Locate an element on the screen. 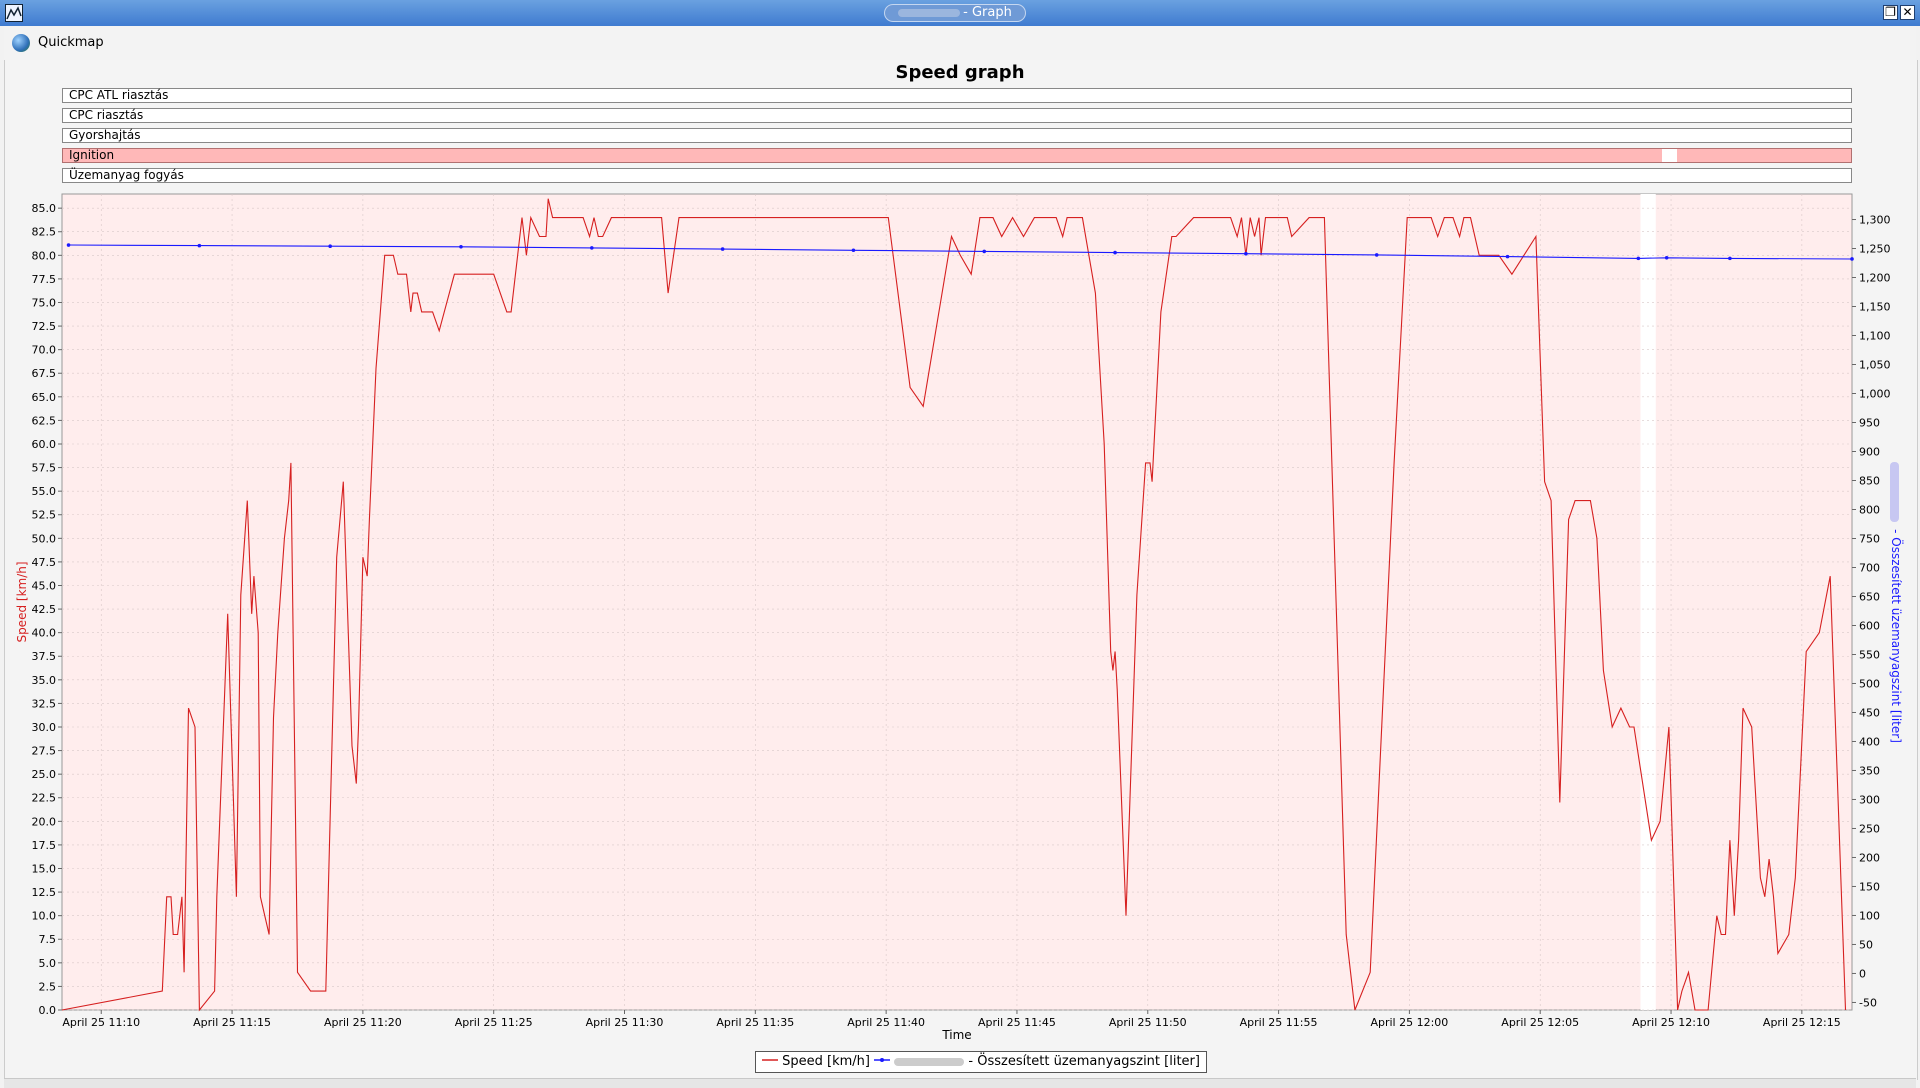 This screenshot has width=1920, height=1088. y-left-tick-label: 60.0 is located at coordinates (44, 444).